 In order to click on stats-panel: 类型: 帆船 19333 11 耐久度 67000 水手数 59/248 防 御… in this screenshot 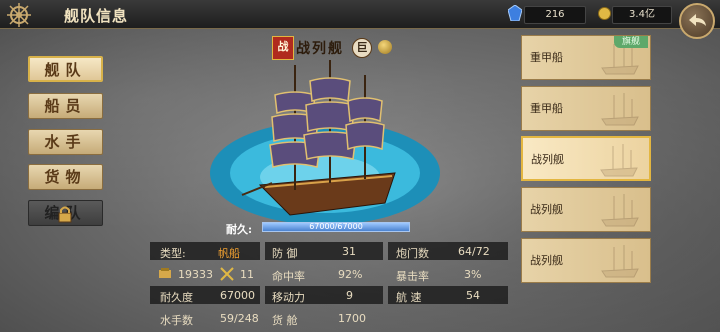, I will do `click(333, 285)`.